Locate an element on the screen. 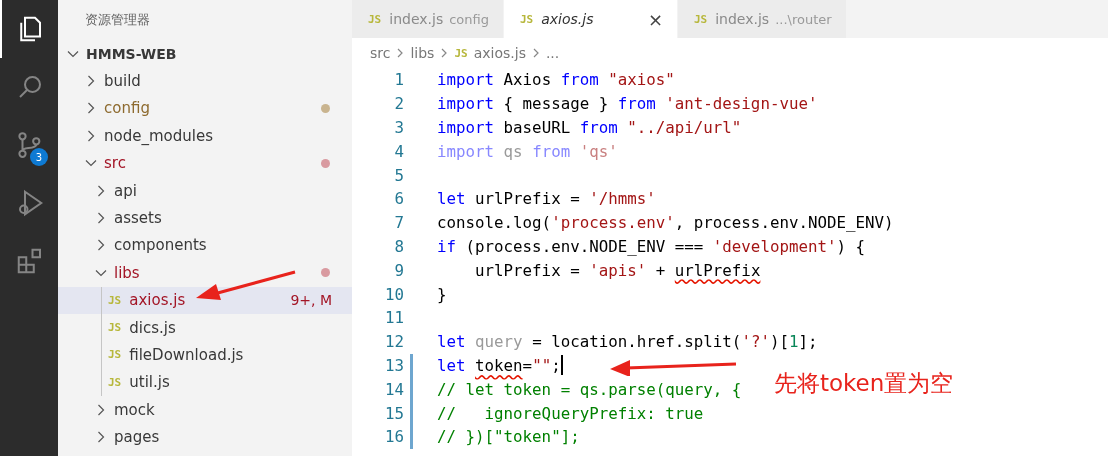  code-token: ; is located at coordinates (556, 365).